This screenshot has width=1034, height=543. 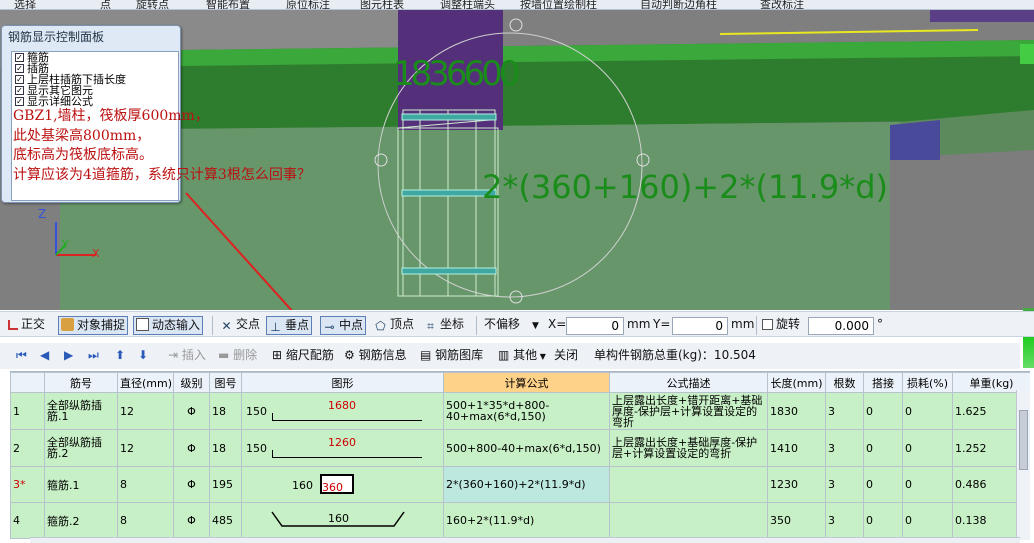 What do you see at coordinates (678, 4) in the screenshot?
I see `menu-item: 自动判断边角柱` at bounding box center [678, 4].